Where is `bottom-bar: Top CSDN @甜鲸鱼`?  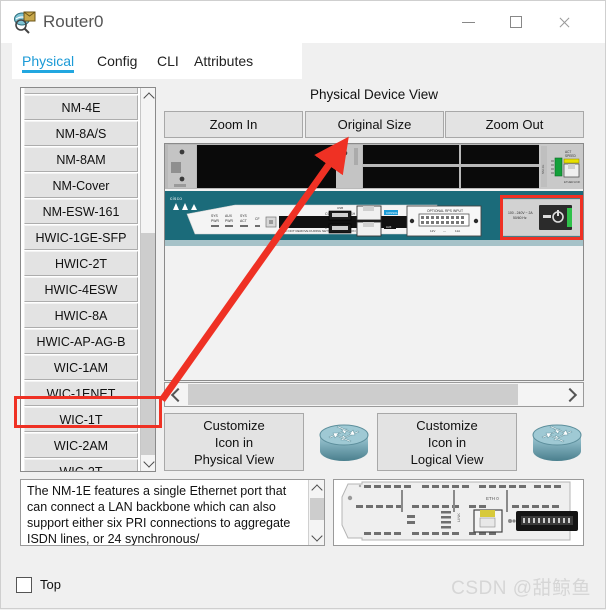
bottom-bar: Top CSDN @甜鲸鱼 is located at coordinates (303, 586).